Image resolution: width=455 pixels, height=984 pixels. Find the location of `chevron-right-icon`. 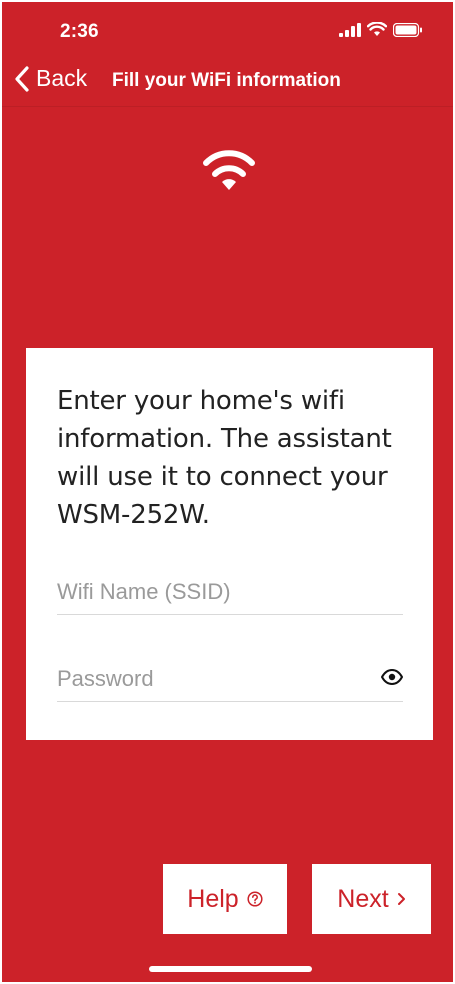

chevron-right-icon is located at coordinates (401, 899).